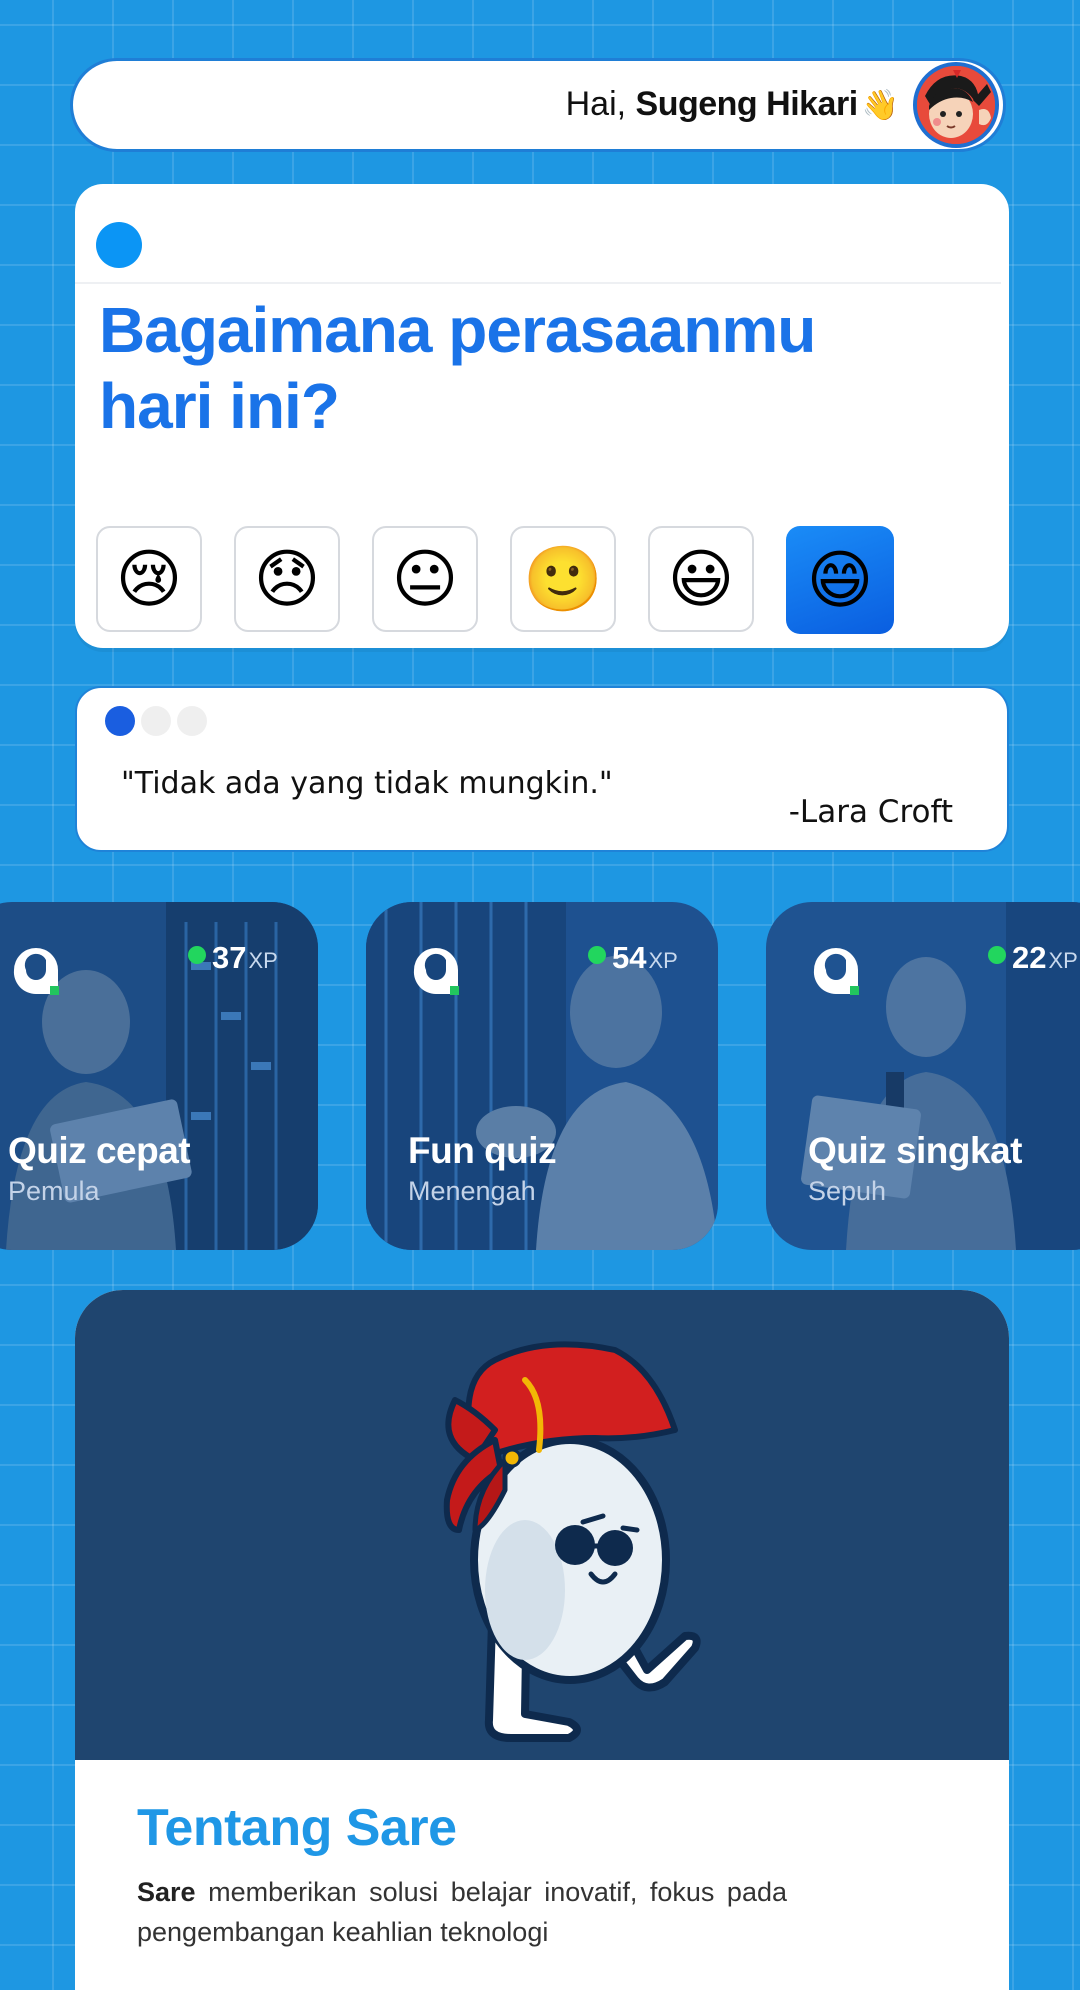  I want to click on smiley-face-icon: 😃, so click(701, 579).